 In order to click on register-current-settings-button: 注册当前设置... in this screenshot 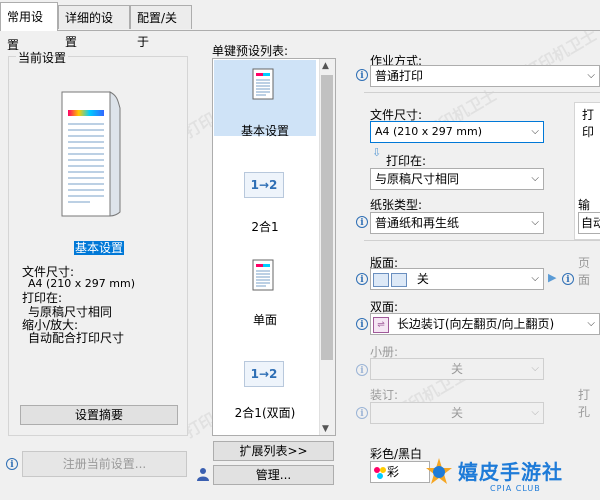, I will do `click(104, 464)`.